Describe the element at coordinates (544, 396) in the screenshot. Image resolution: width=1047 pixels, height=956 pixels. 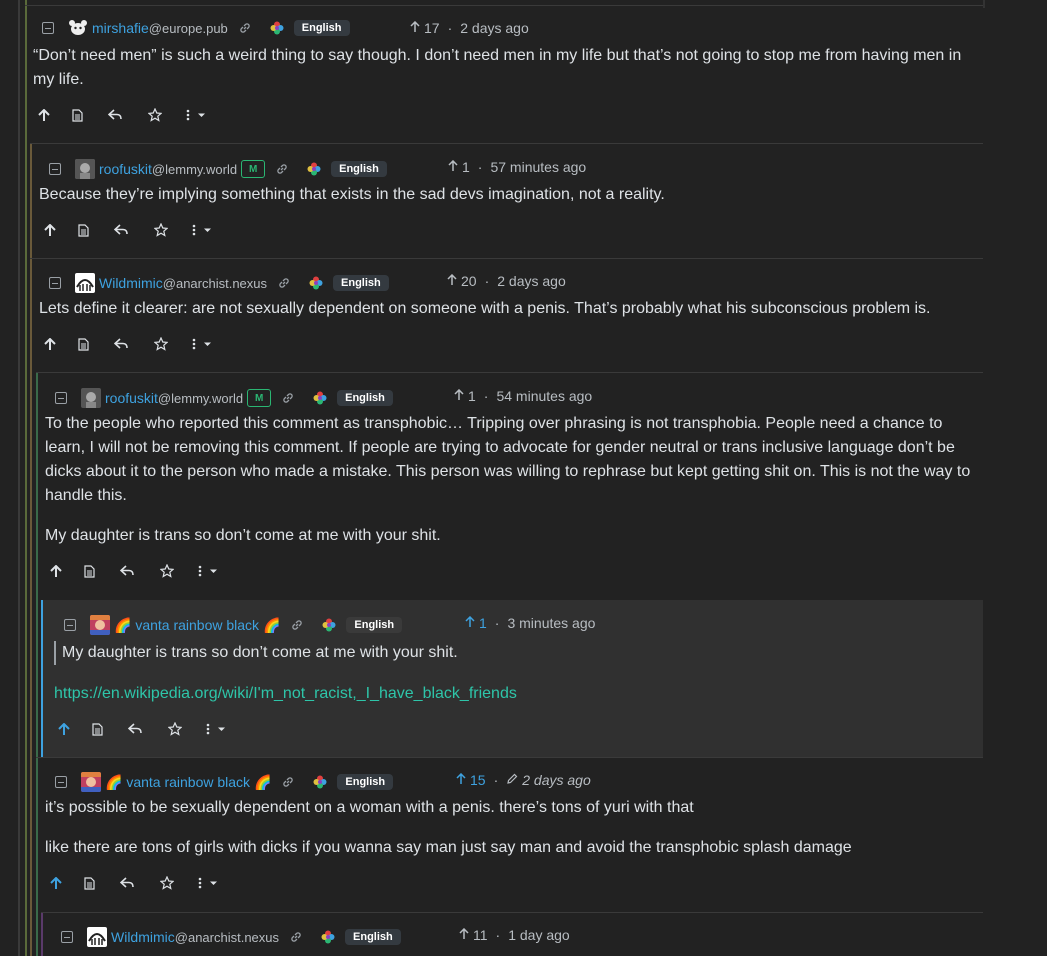
I see `timestamp: 54 minutes ago` at that location.